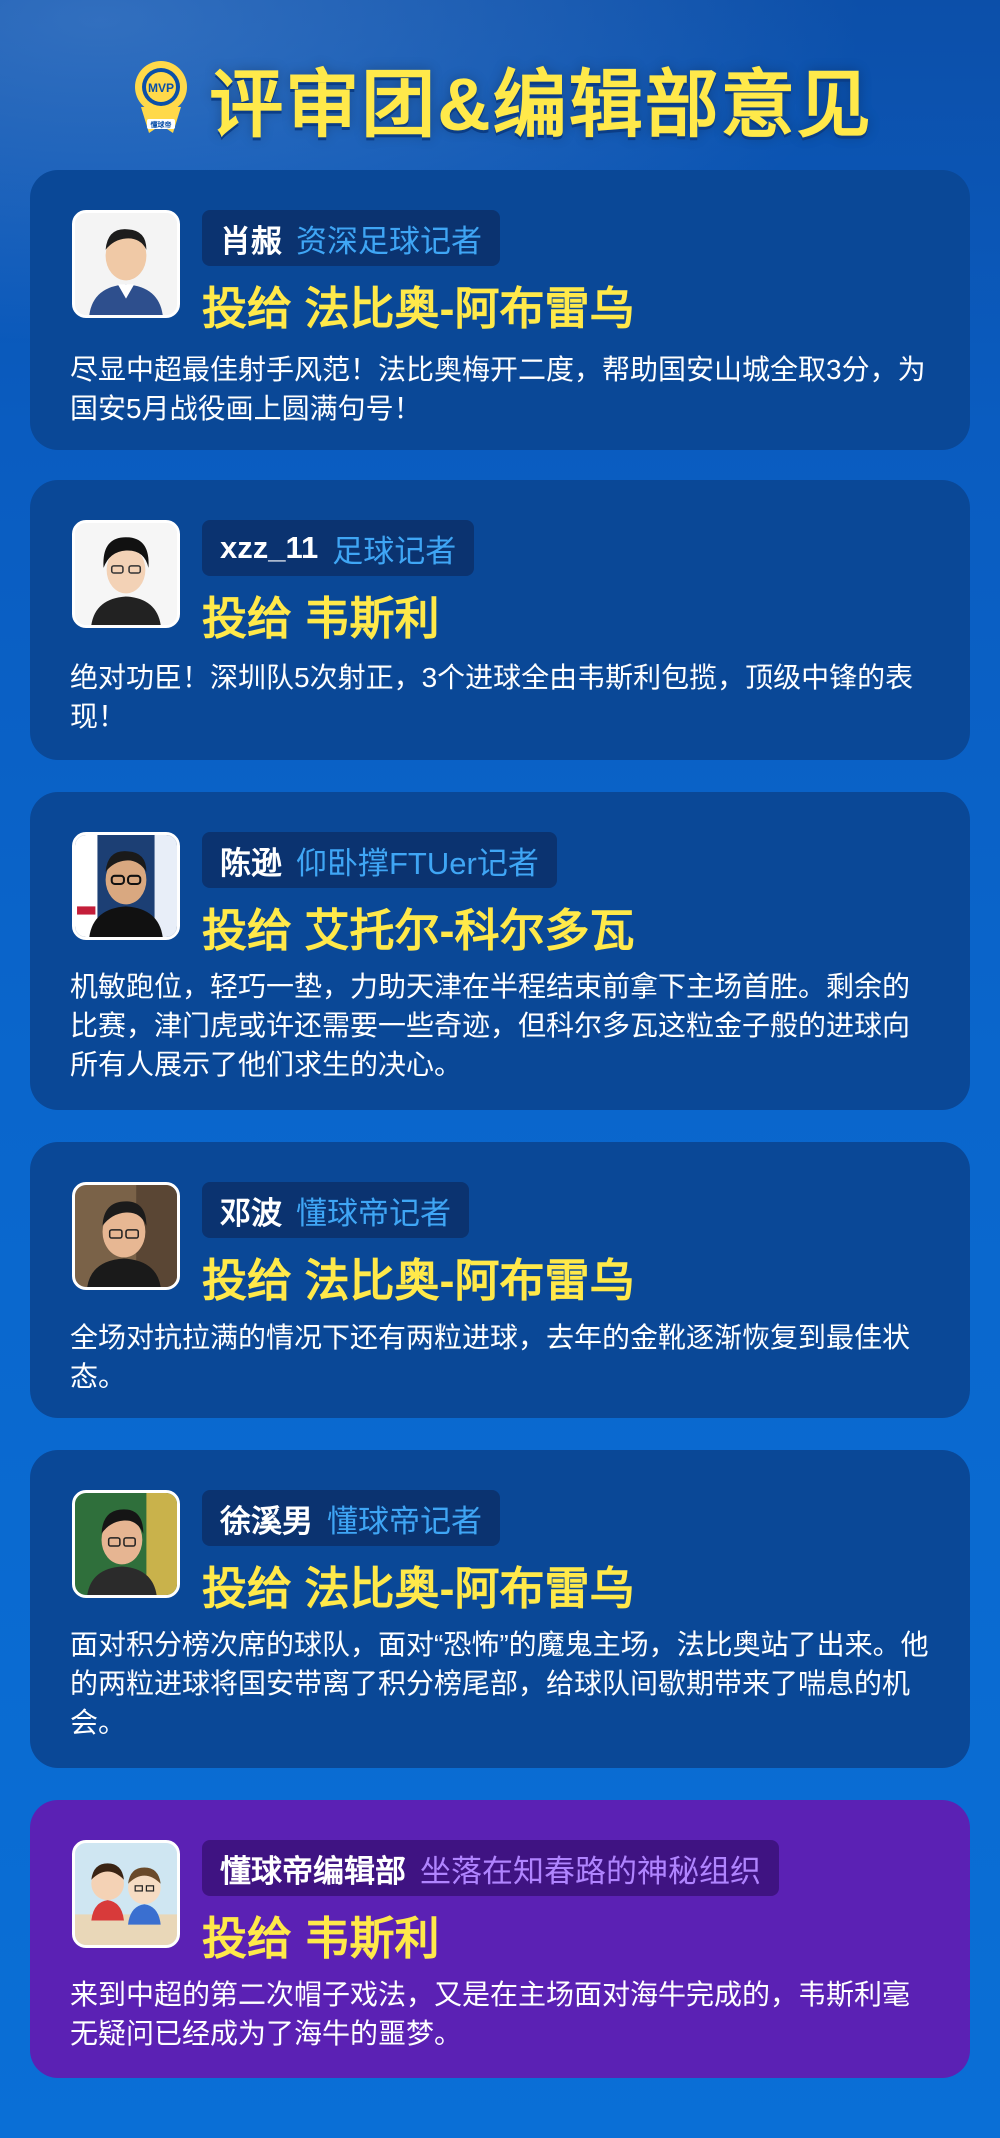 The width and height of the screenshot is (1000, 2138). What do you see at coordinates (161, 98) in the screenshot?
I see `mvp-badge-icon: MVP 懂球帝` at bounding box center [161, 98].